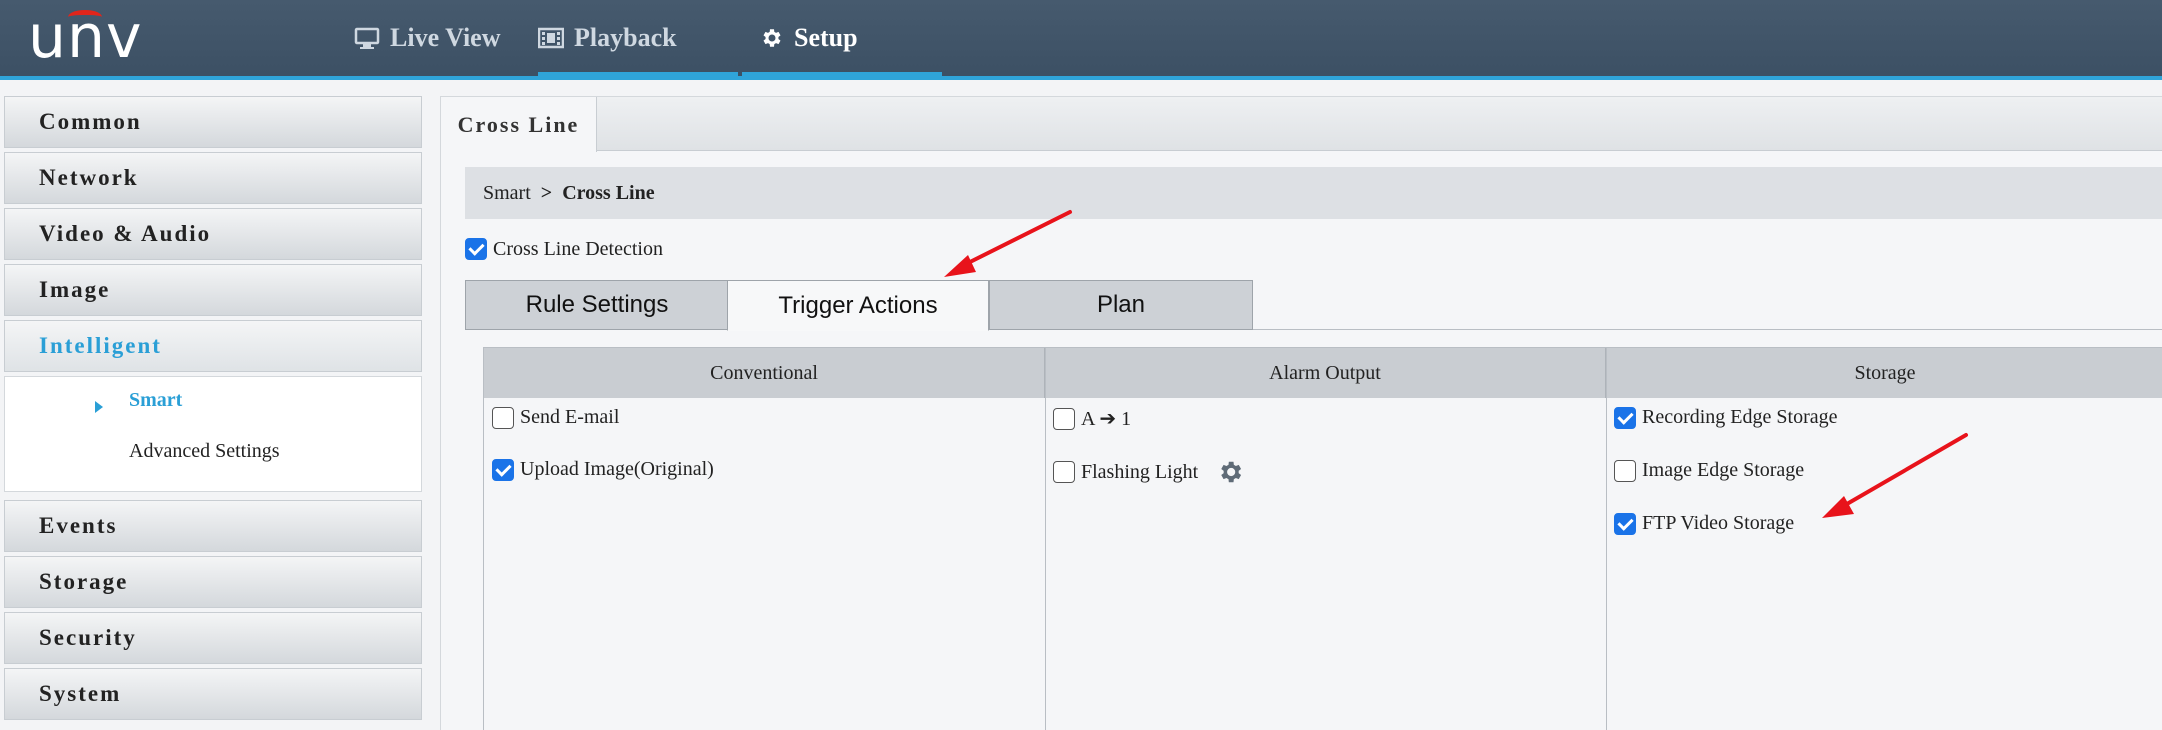 Image resolution: width=2162 pixels, height=730 pixels. I want to click on option-image-edge-storage: Image Edge Storage, so click(1709, 470).